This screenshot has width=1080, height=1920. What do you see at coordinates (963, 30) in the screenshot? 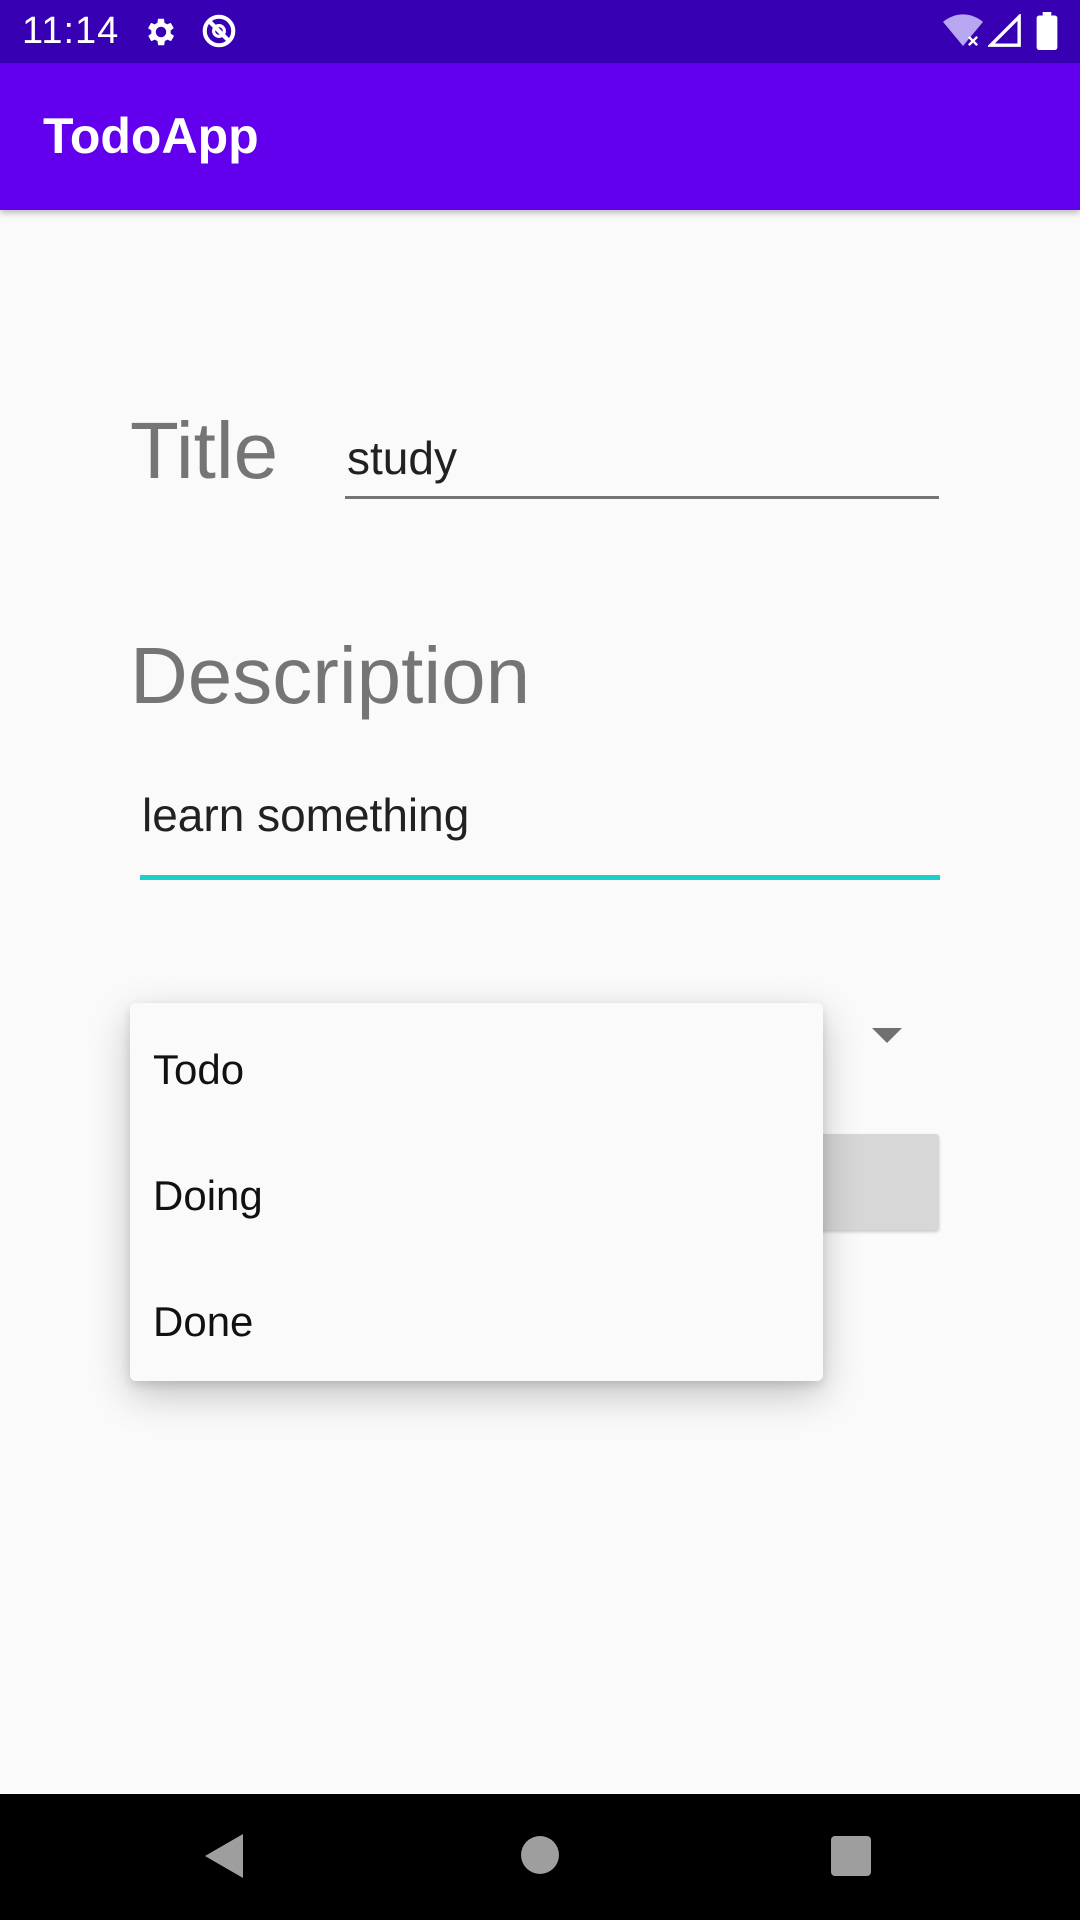
I see `wifi-icon` at bounding box center [963, 30].